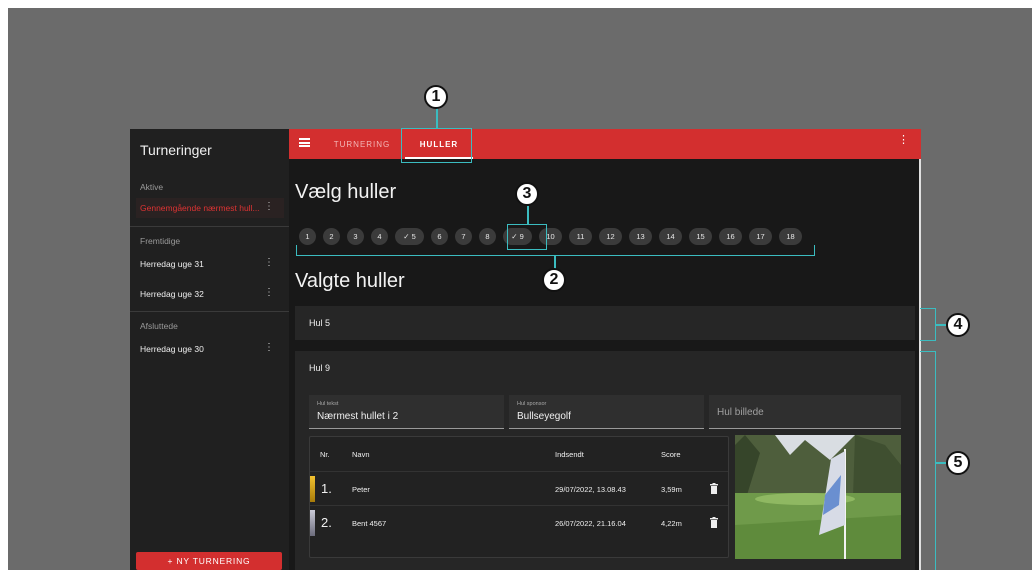 This screenshot has width=1032, height=570. Describe the element at coordinates (463, 236) in the screenshot. I see `hole-chip-7: 7` at that location.